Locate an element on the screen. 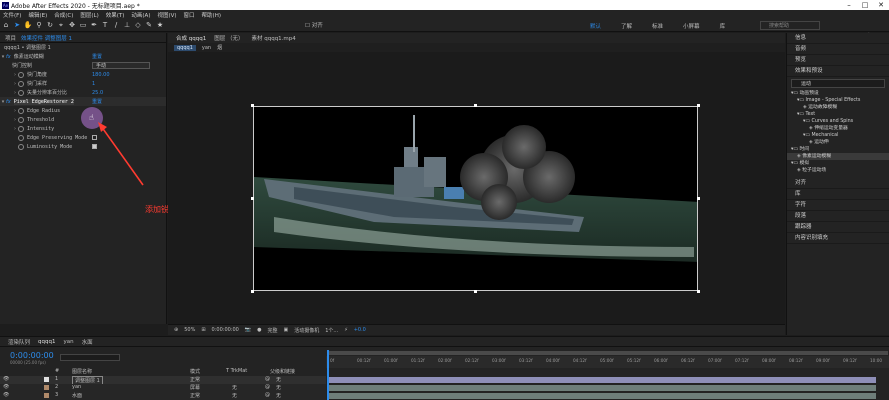 This screenshot has height=400, width=889. layer-row: 👁 1 调整图层 1 正常 @ 无 is located at coordinates (163, 380).